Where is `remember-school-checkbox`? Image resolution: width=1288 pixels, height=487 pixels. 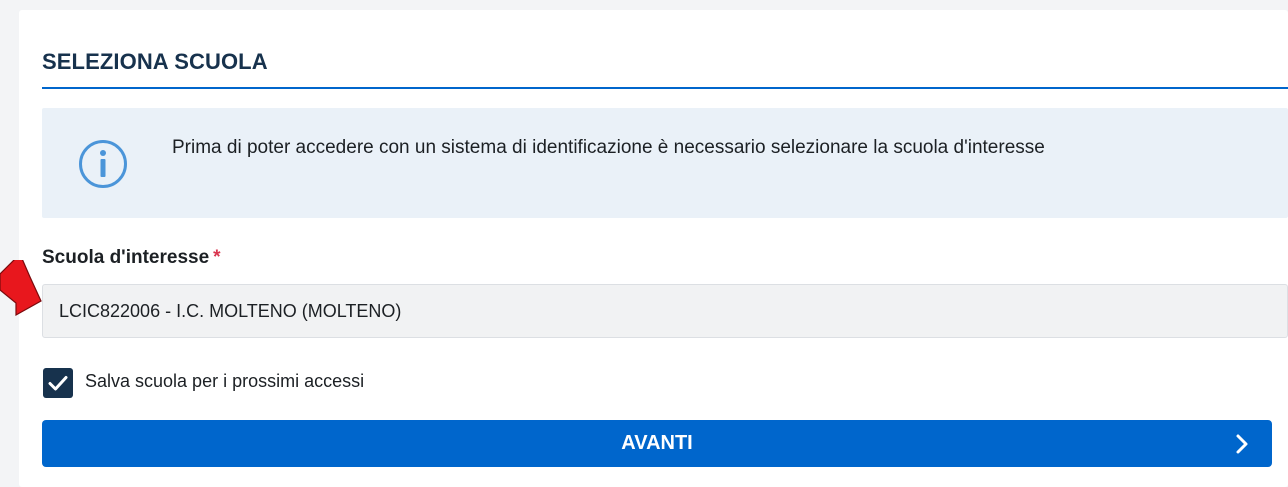
remember-school-checkbox is located at coordinates (58, 383).